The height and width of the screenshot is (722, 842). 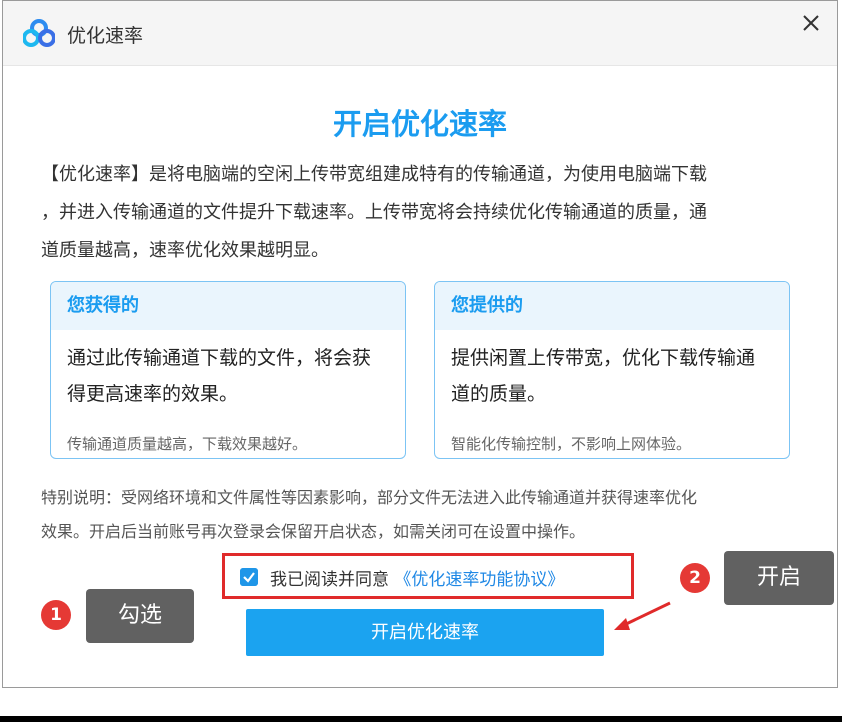 What do you see at coordinates (219, 358) in the screenshot?
I see `card-body-line: 通过此传输通道下载的文件，将会获` at bounding box center [219, 358].